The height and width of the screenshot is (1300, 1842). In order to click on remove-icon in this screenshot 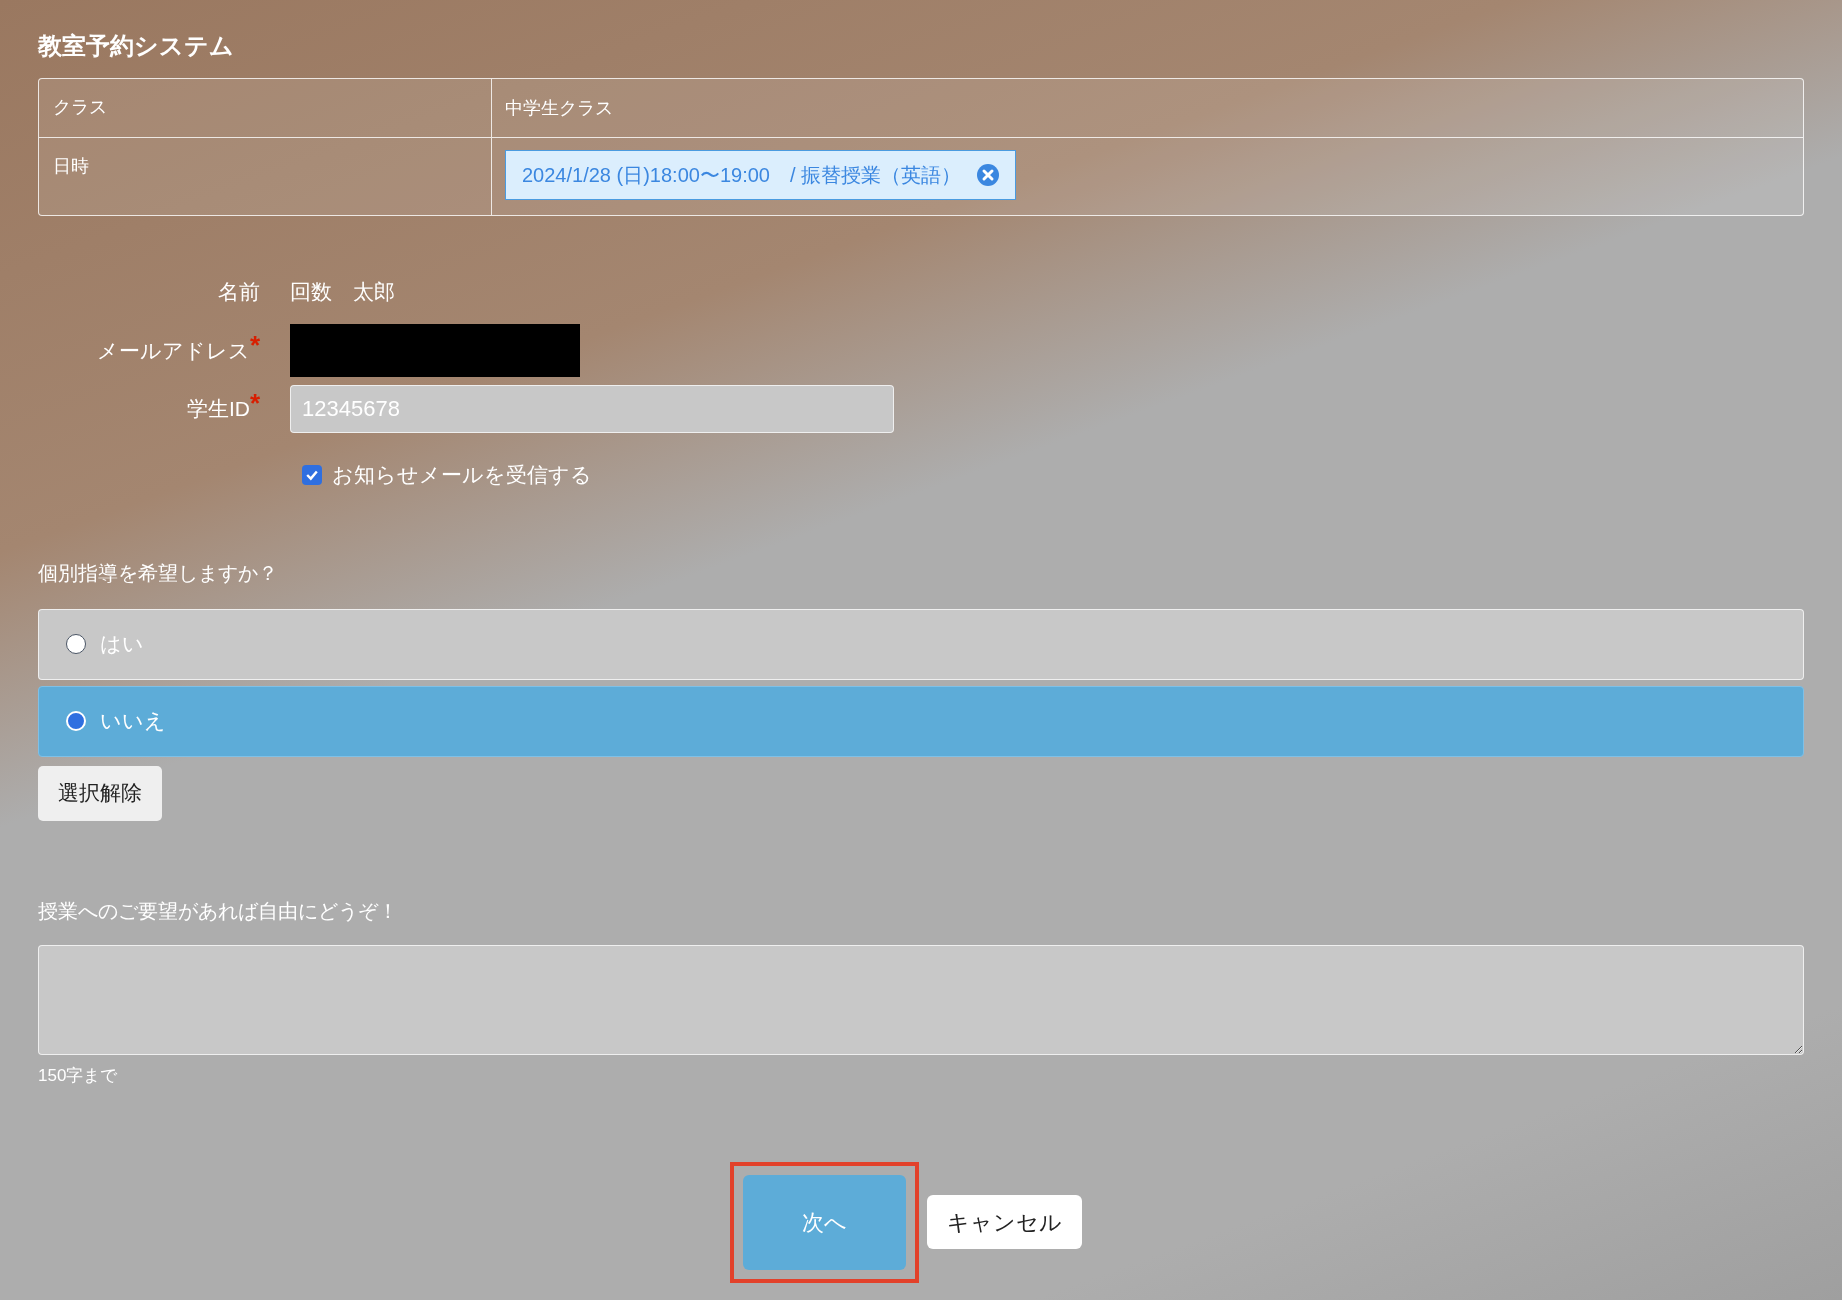, I will do `click(988, 175)`.